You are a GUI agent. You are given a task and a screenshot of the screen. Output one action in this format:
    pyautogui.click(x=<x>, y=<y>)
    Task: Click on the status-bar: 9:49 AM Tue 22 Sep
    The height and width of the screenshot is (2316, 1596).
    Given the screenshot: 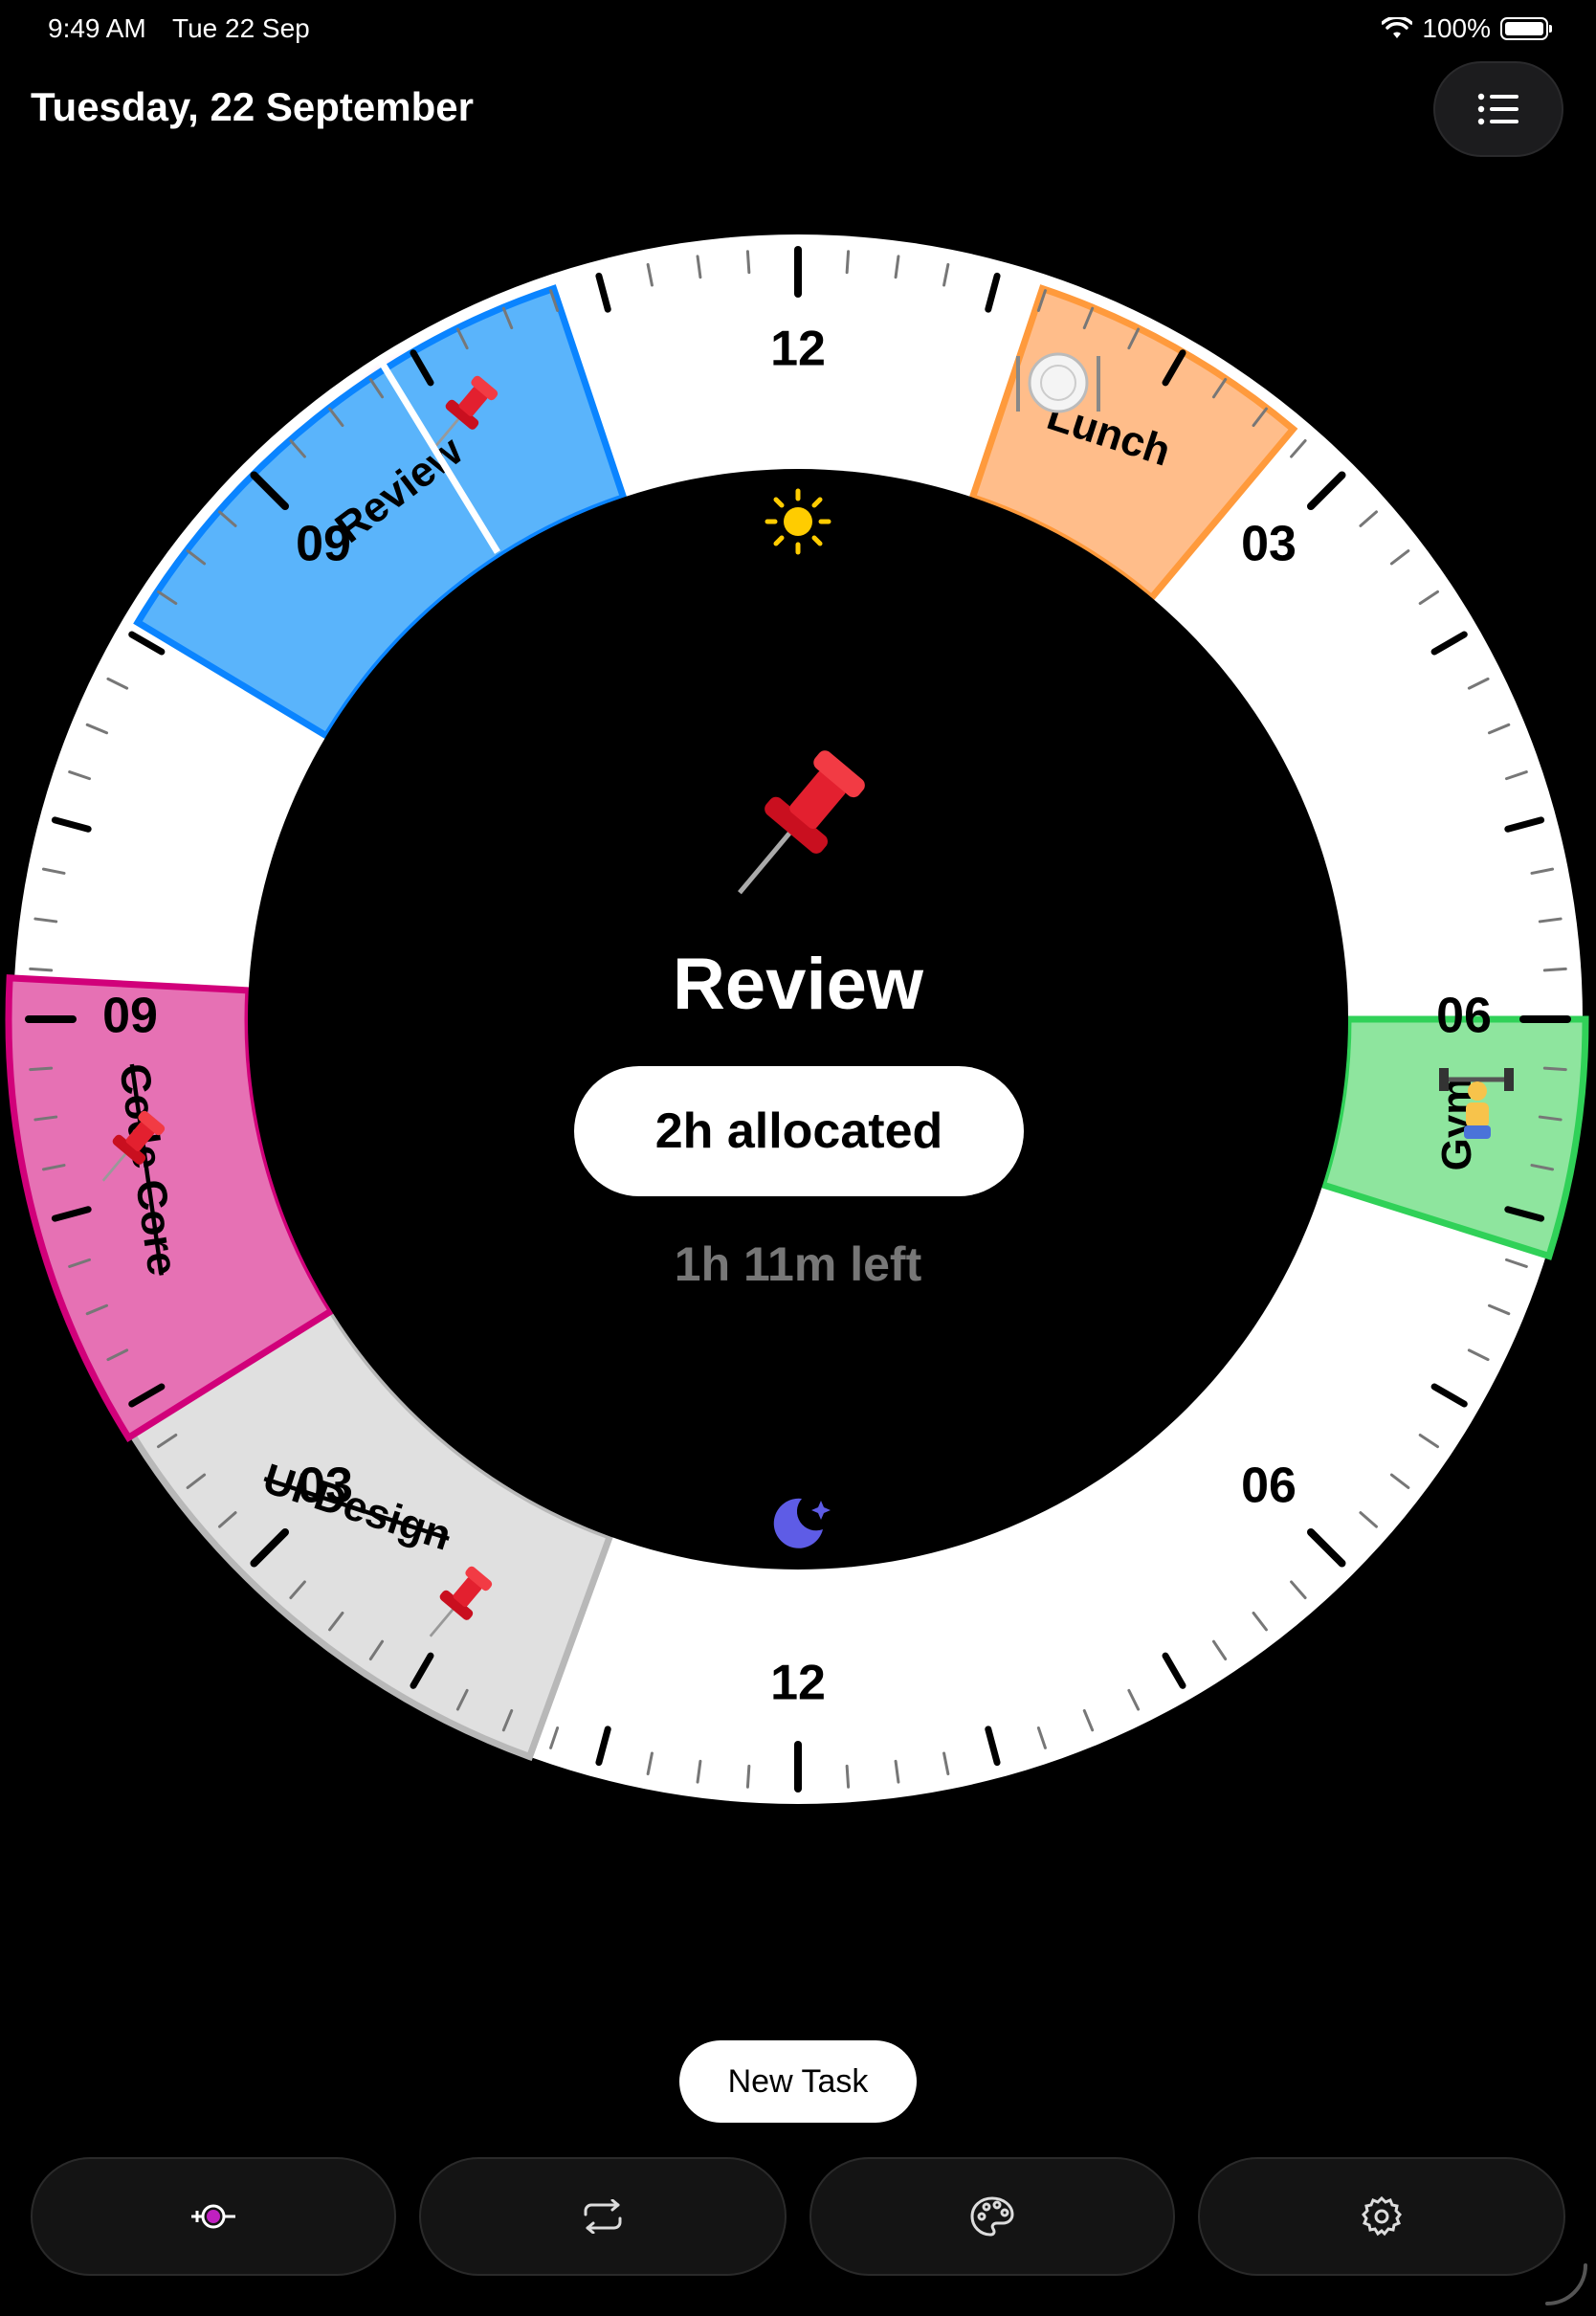 What is the action you would take?
    pyautogui.click(x=189, y=28)
    